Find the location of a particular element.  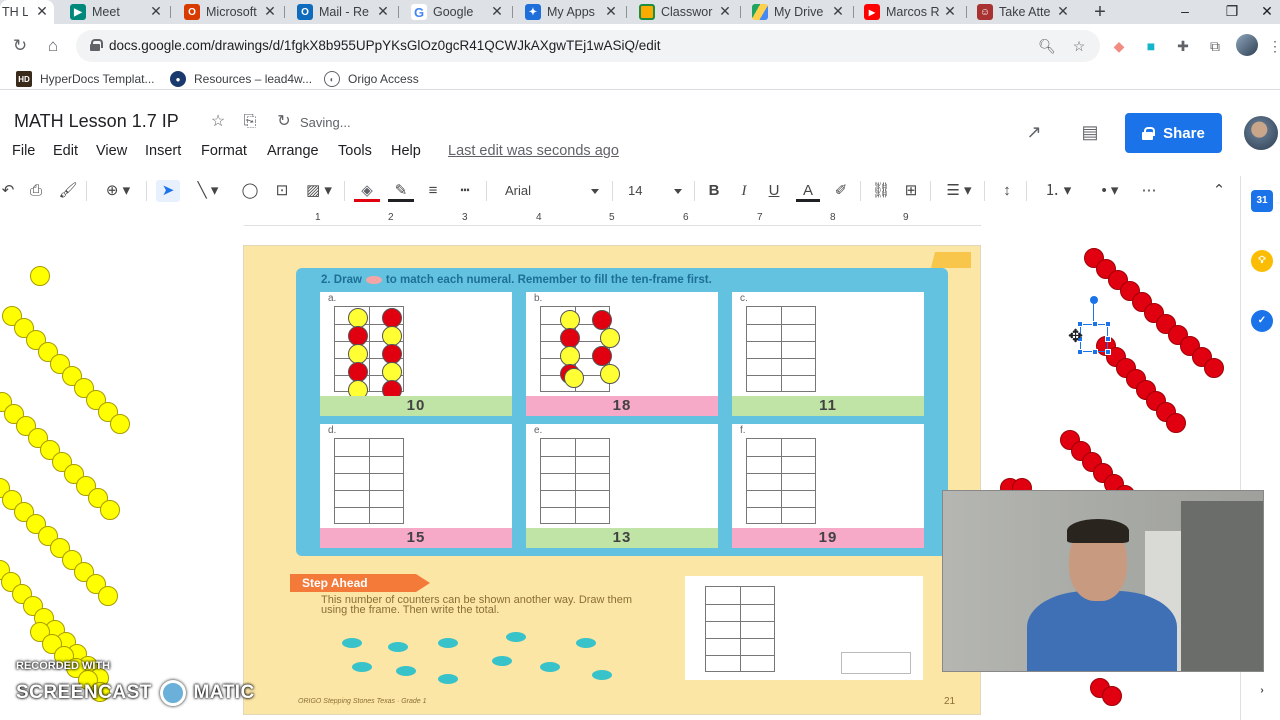

menu-file: File is located at coordinates (23, 151).